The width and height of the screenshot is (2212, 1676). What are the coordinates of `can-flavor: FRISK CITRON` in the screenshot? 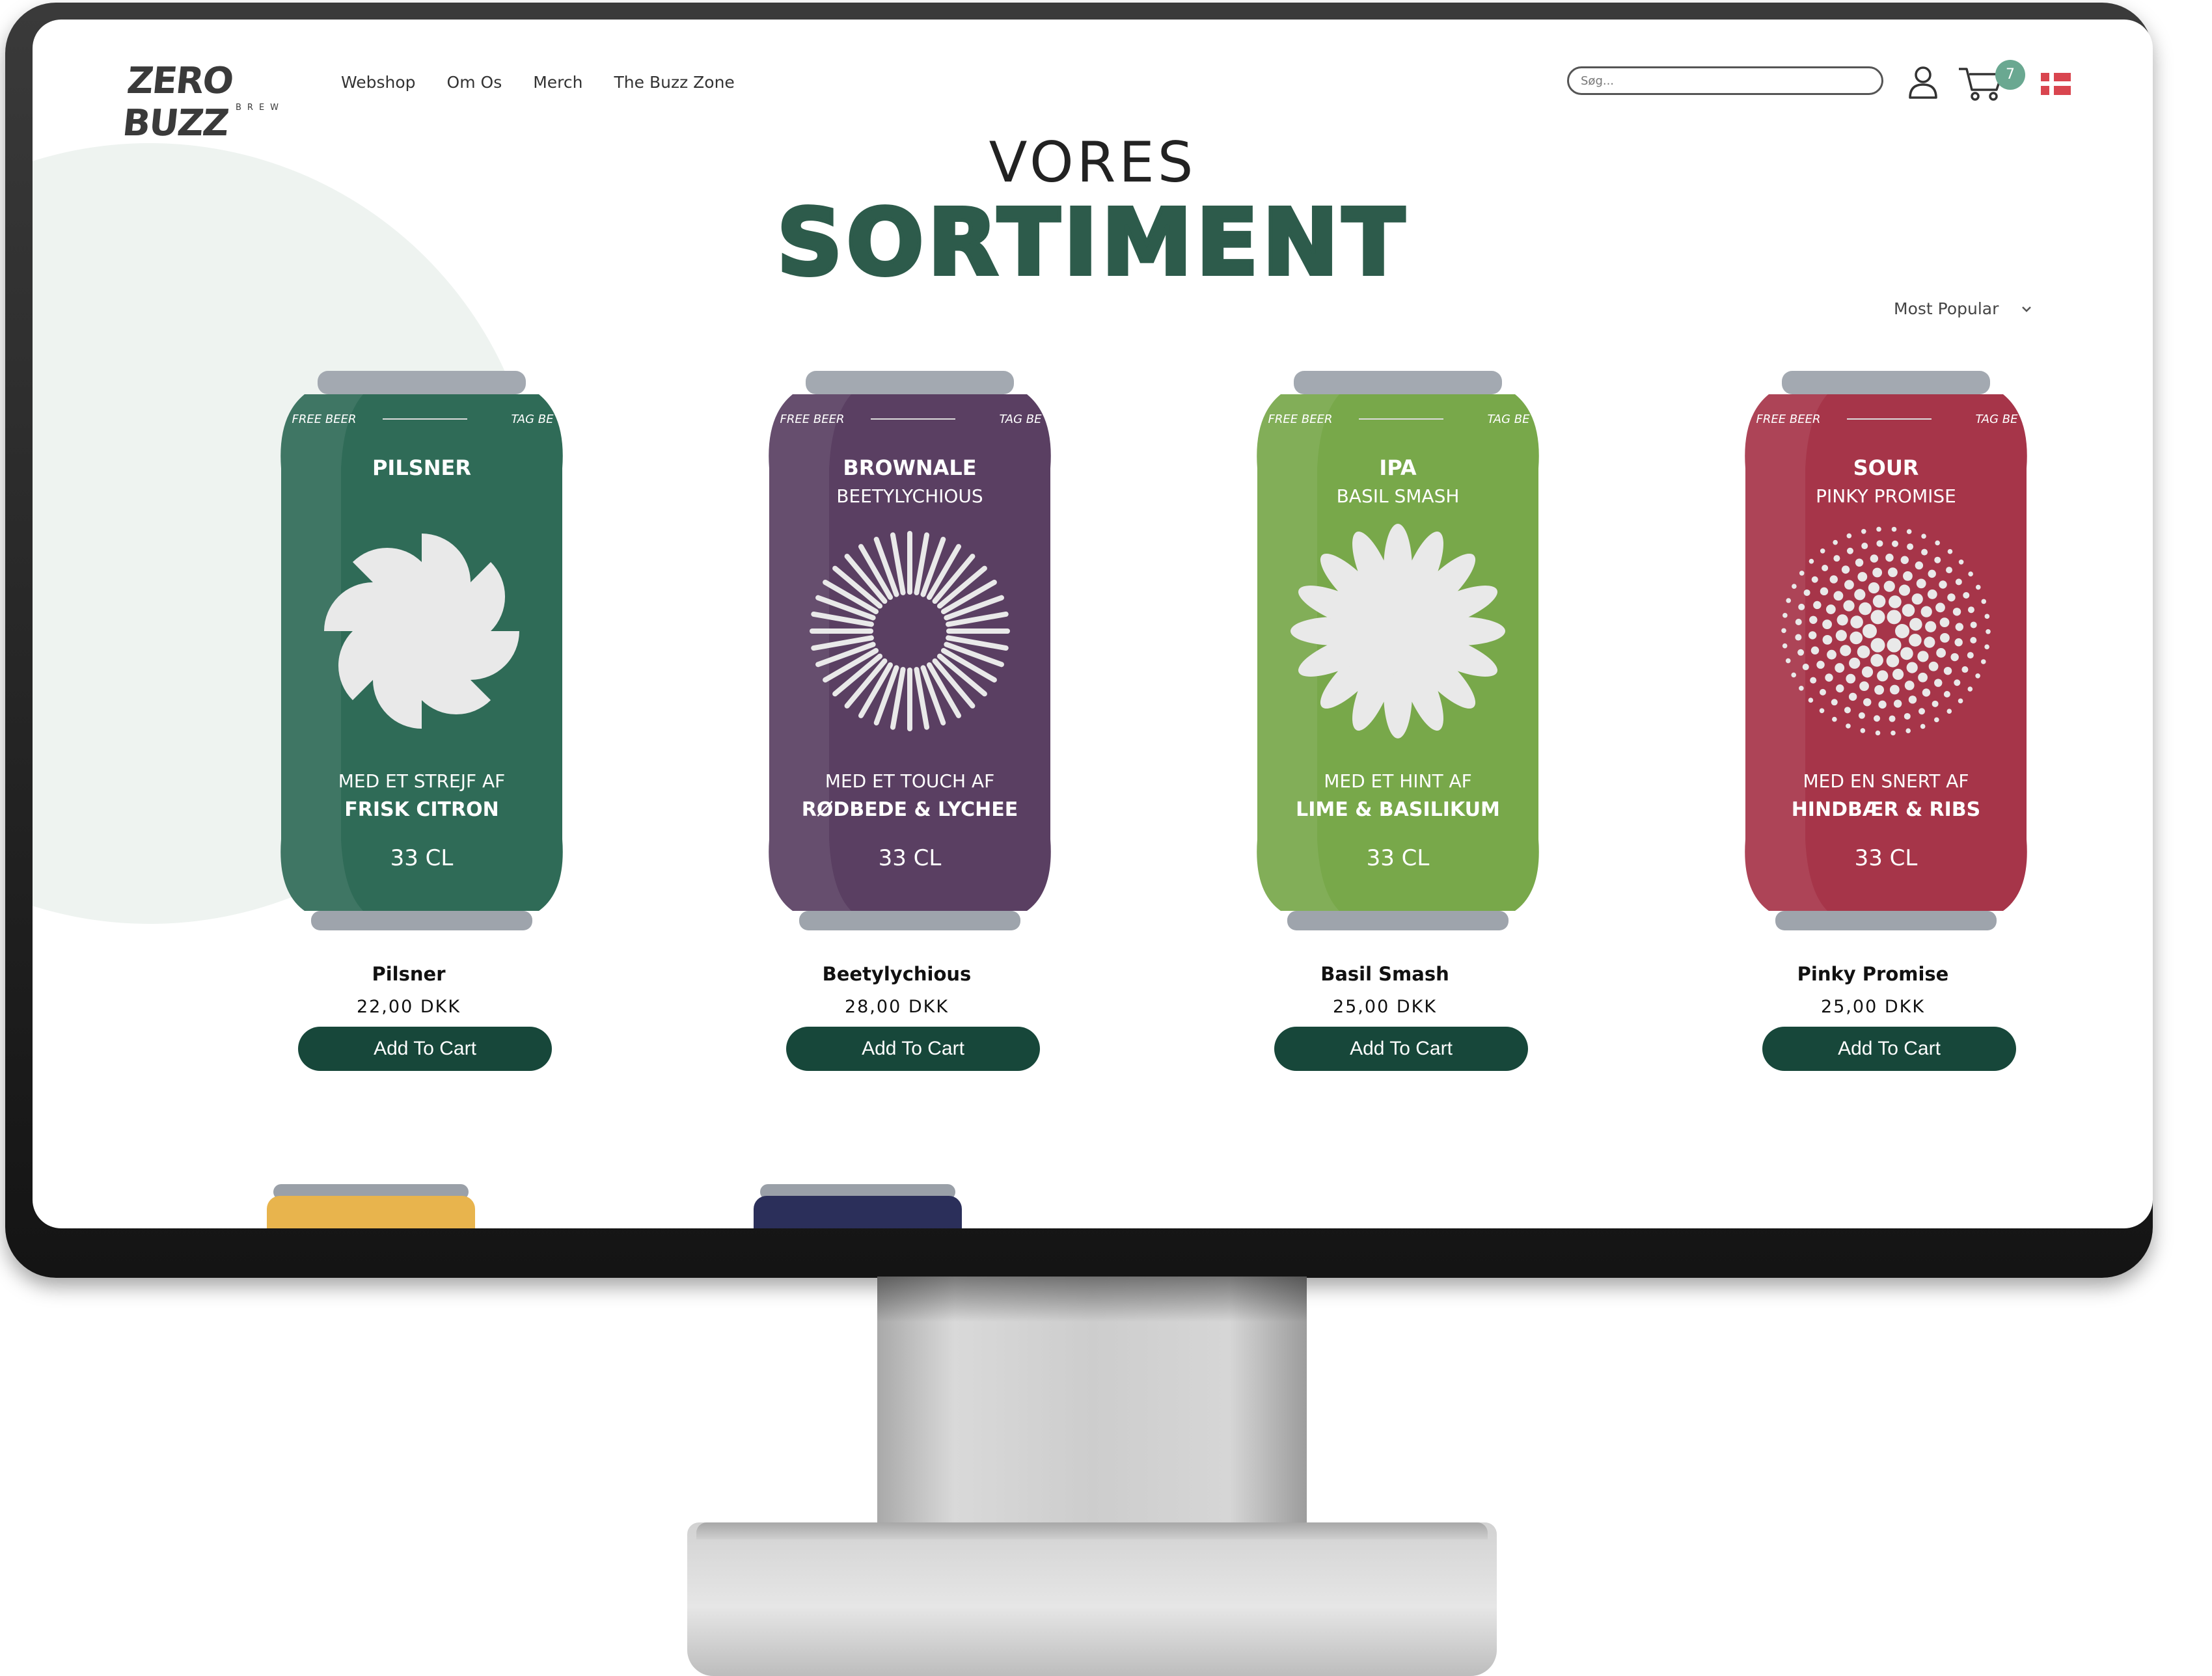 It's located at (421, 810).